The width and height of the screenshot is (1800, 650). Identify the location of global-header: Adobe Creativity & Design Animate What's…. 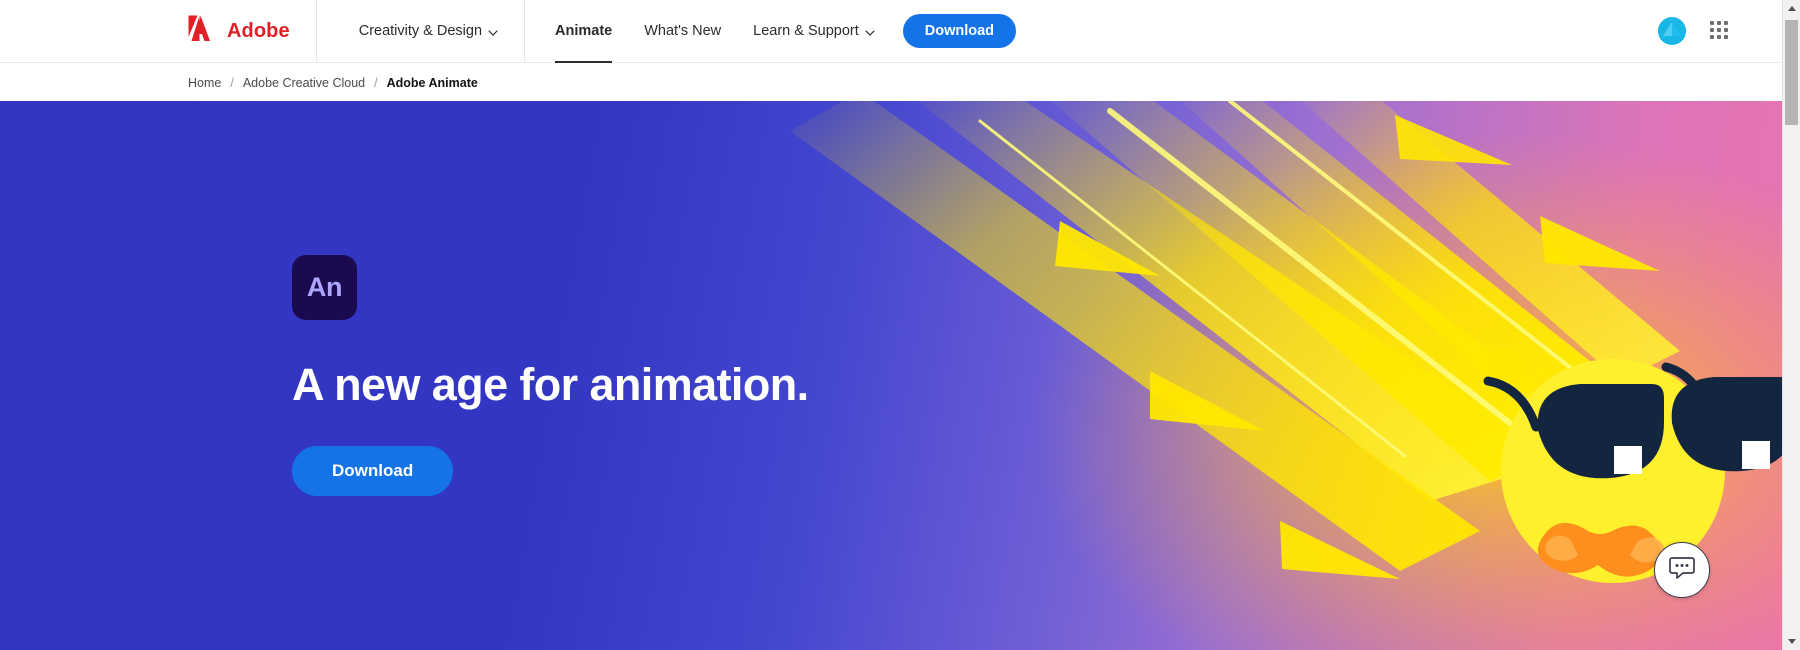
(891, 31).